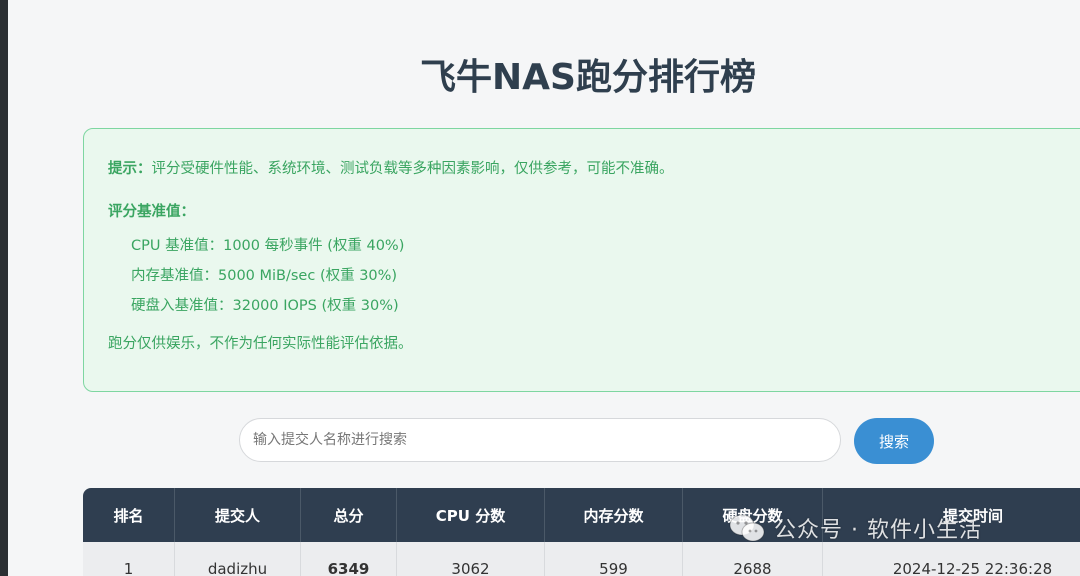 The height and width of the screenshot is (576, 1080). Describe the element at coordinates (614, 559) in the screenshot. I see `cell-memory-score: 599` at that location.